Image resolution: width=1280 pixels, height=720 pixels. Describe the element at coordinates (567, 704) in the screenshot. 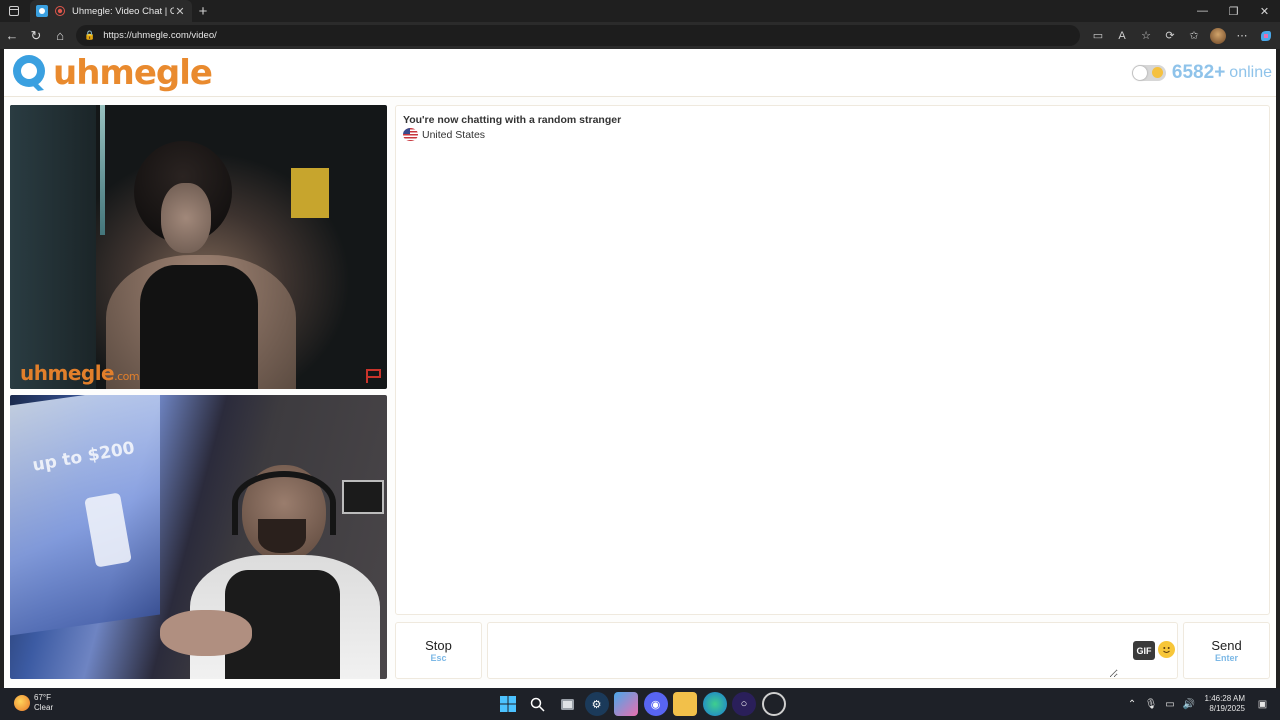

I see `task-view-icon` at that location.